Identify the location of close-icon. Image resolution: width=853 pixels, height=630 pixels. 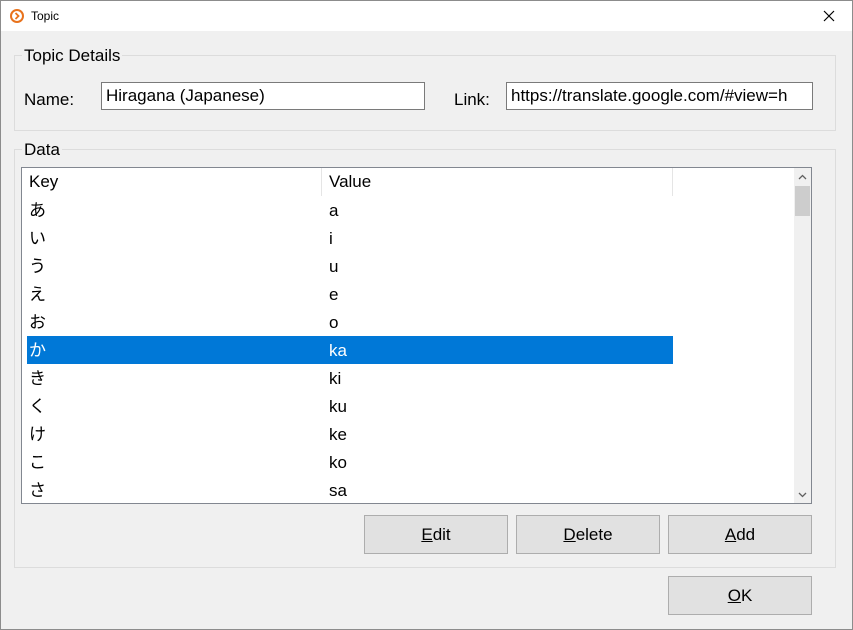
(829, 16).